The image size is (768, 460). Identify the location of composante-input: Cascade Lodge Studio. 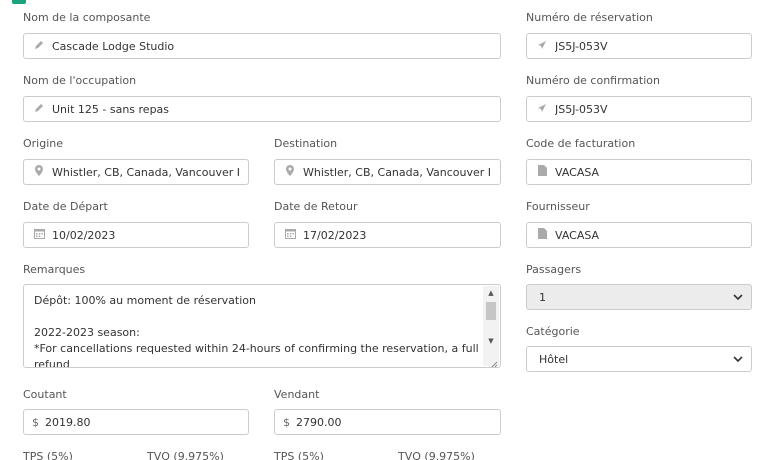
(262, 46).